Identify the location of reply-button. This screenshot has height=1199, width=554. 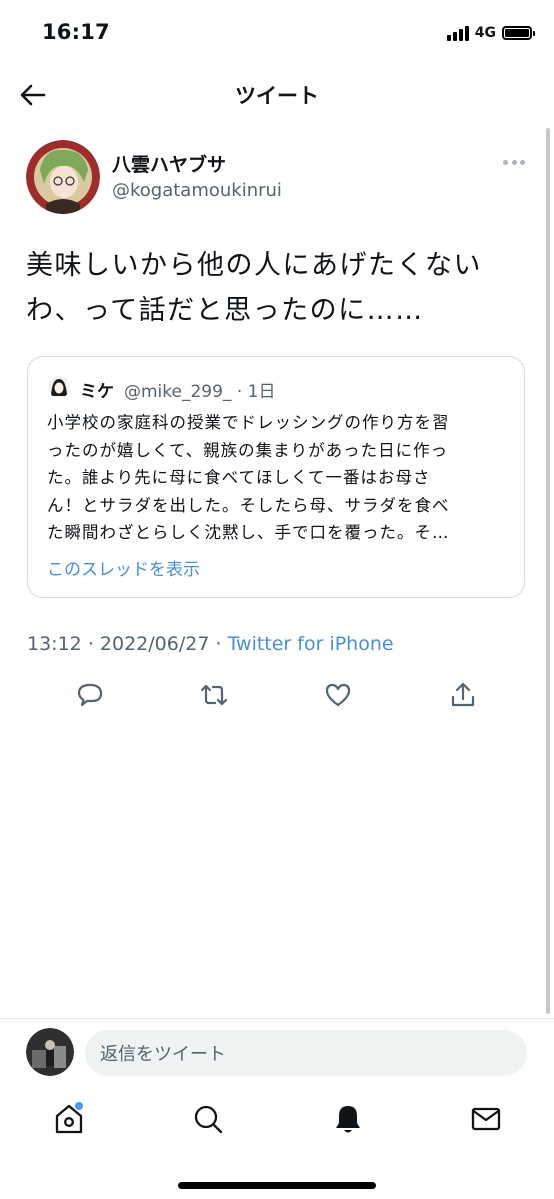
(90, 695).